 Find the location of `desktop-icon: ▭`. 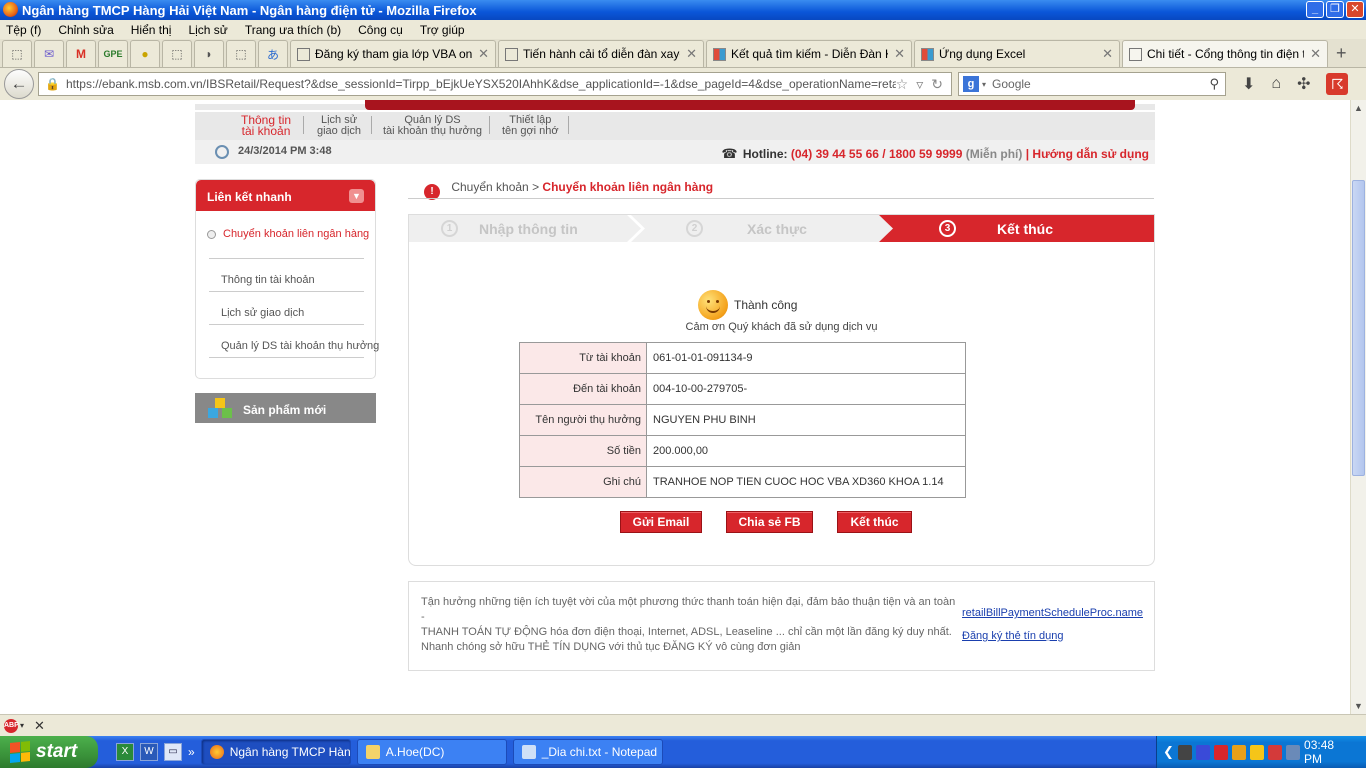

desktop-icon: ▭ is located at coordinates (173, 752).